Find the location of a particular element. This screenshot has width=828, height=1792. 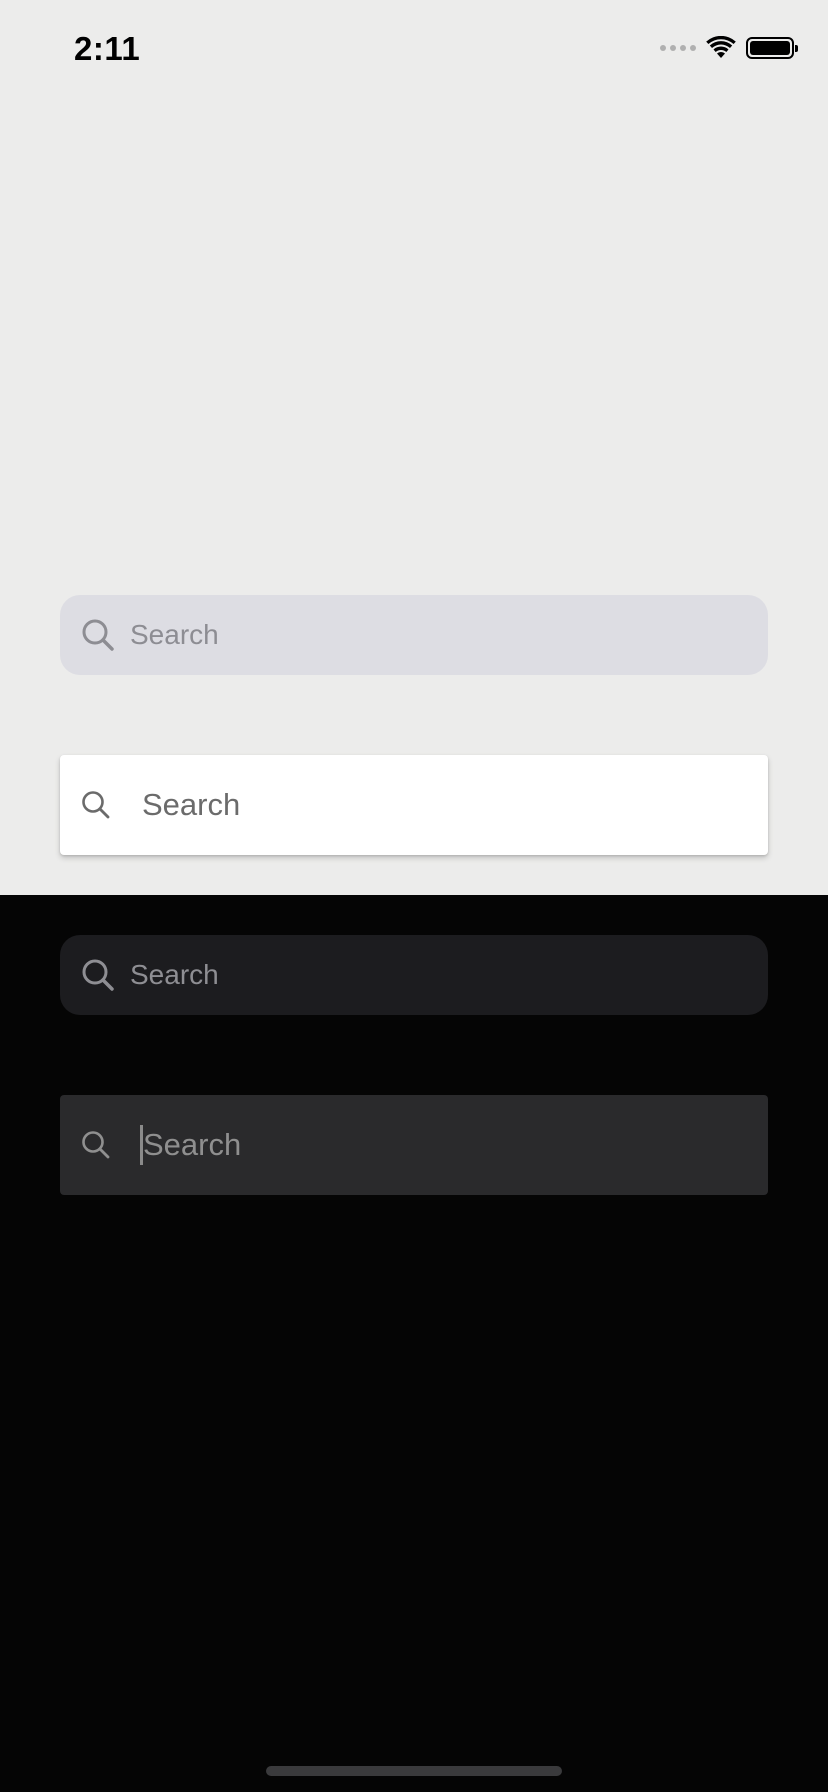

searchbar-md-dark: Search is located at coordinates (414, 1145).